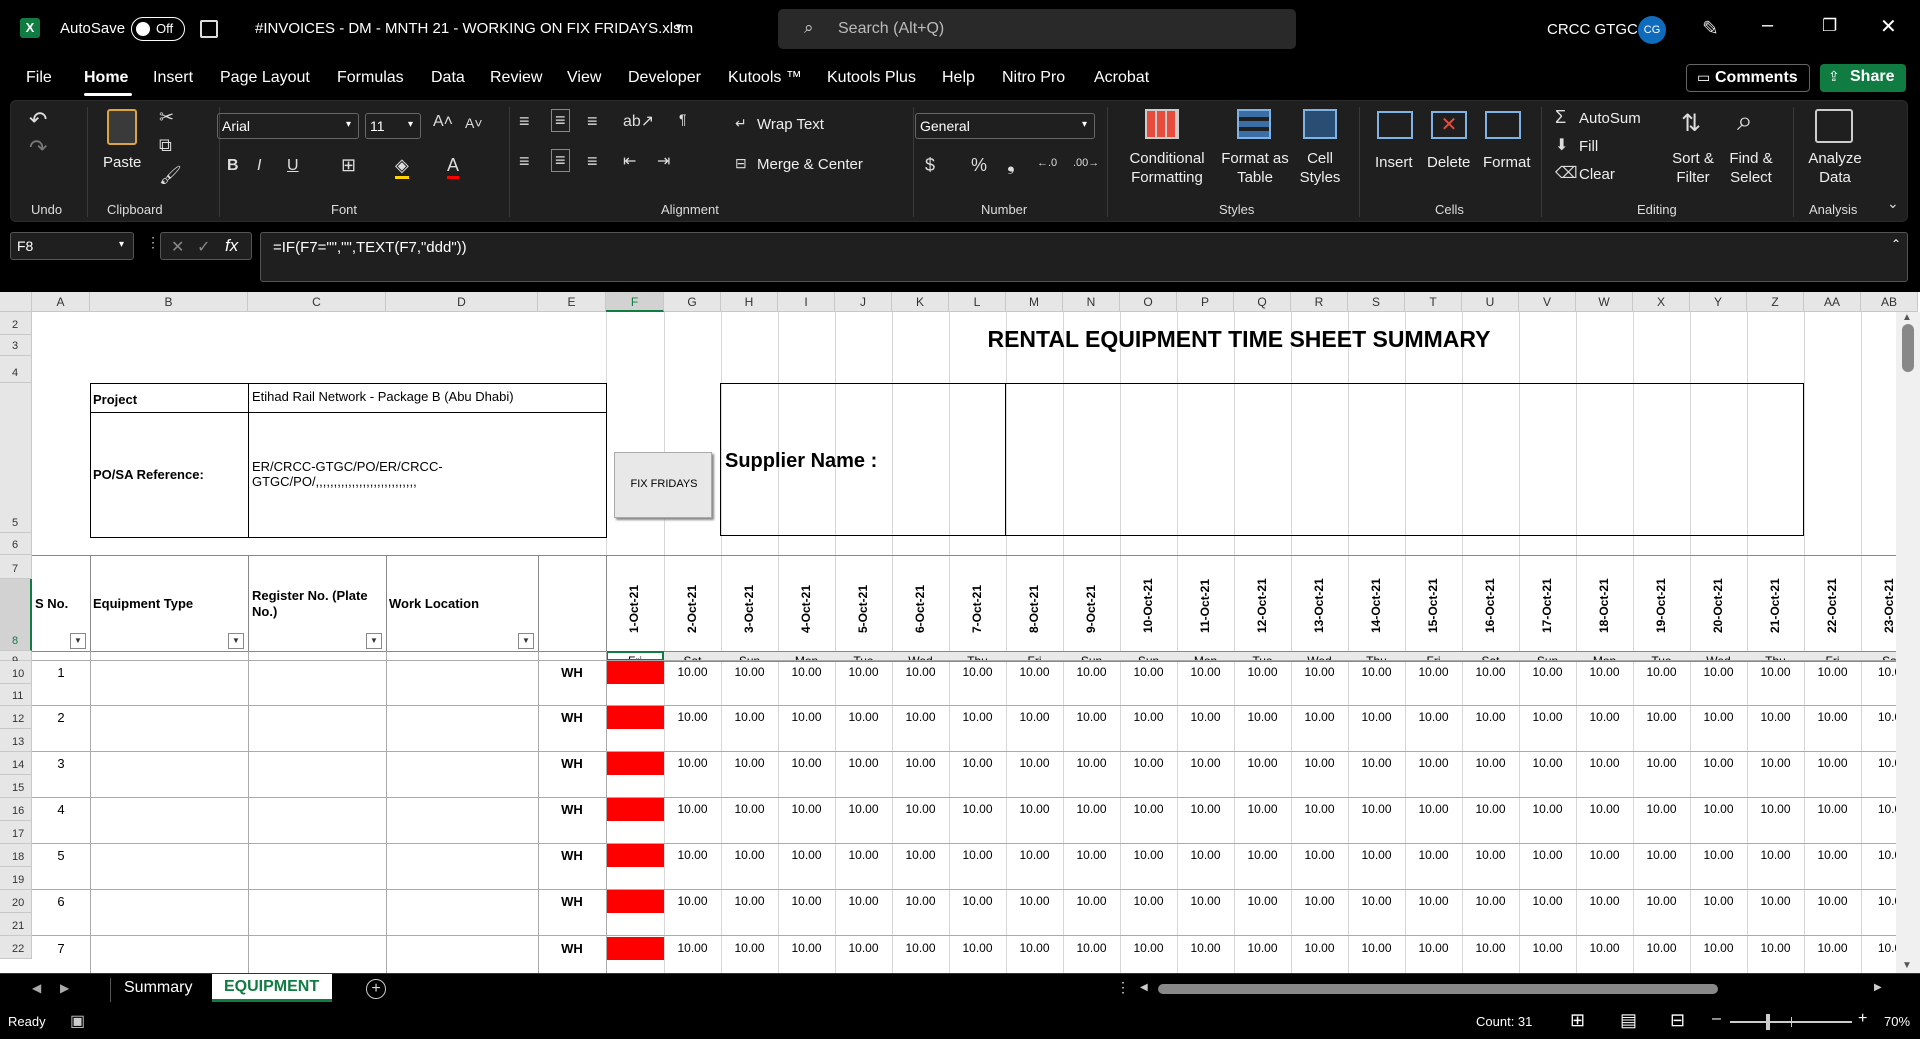 The image size is (1920, 1039). Describe the element at coordinates (233, 166) in the screenshot. I see `bold-icon: B` at that location.